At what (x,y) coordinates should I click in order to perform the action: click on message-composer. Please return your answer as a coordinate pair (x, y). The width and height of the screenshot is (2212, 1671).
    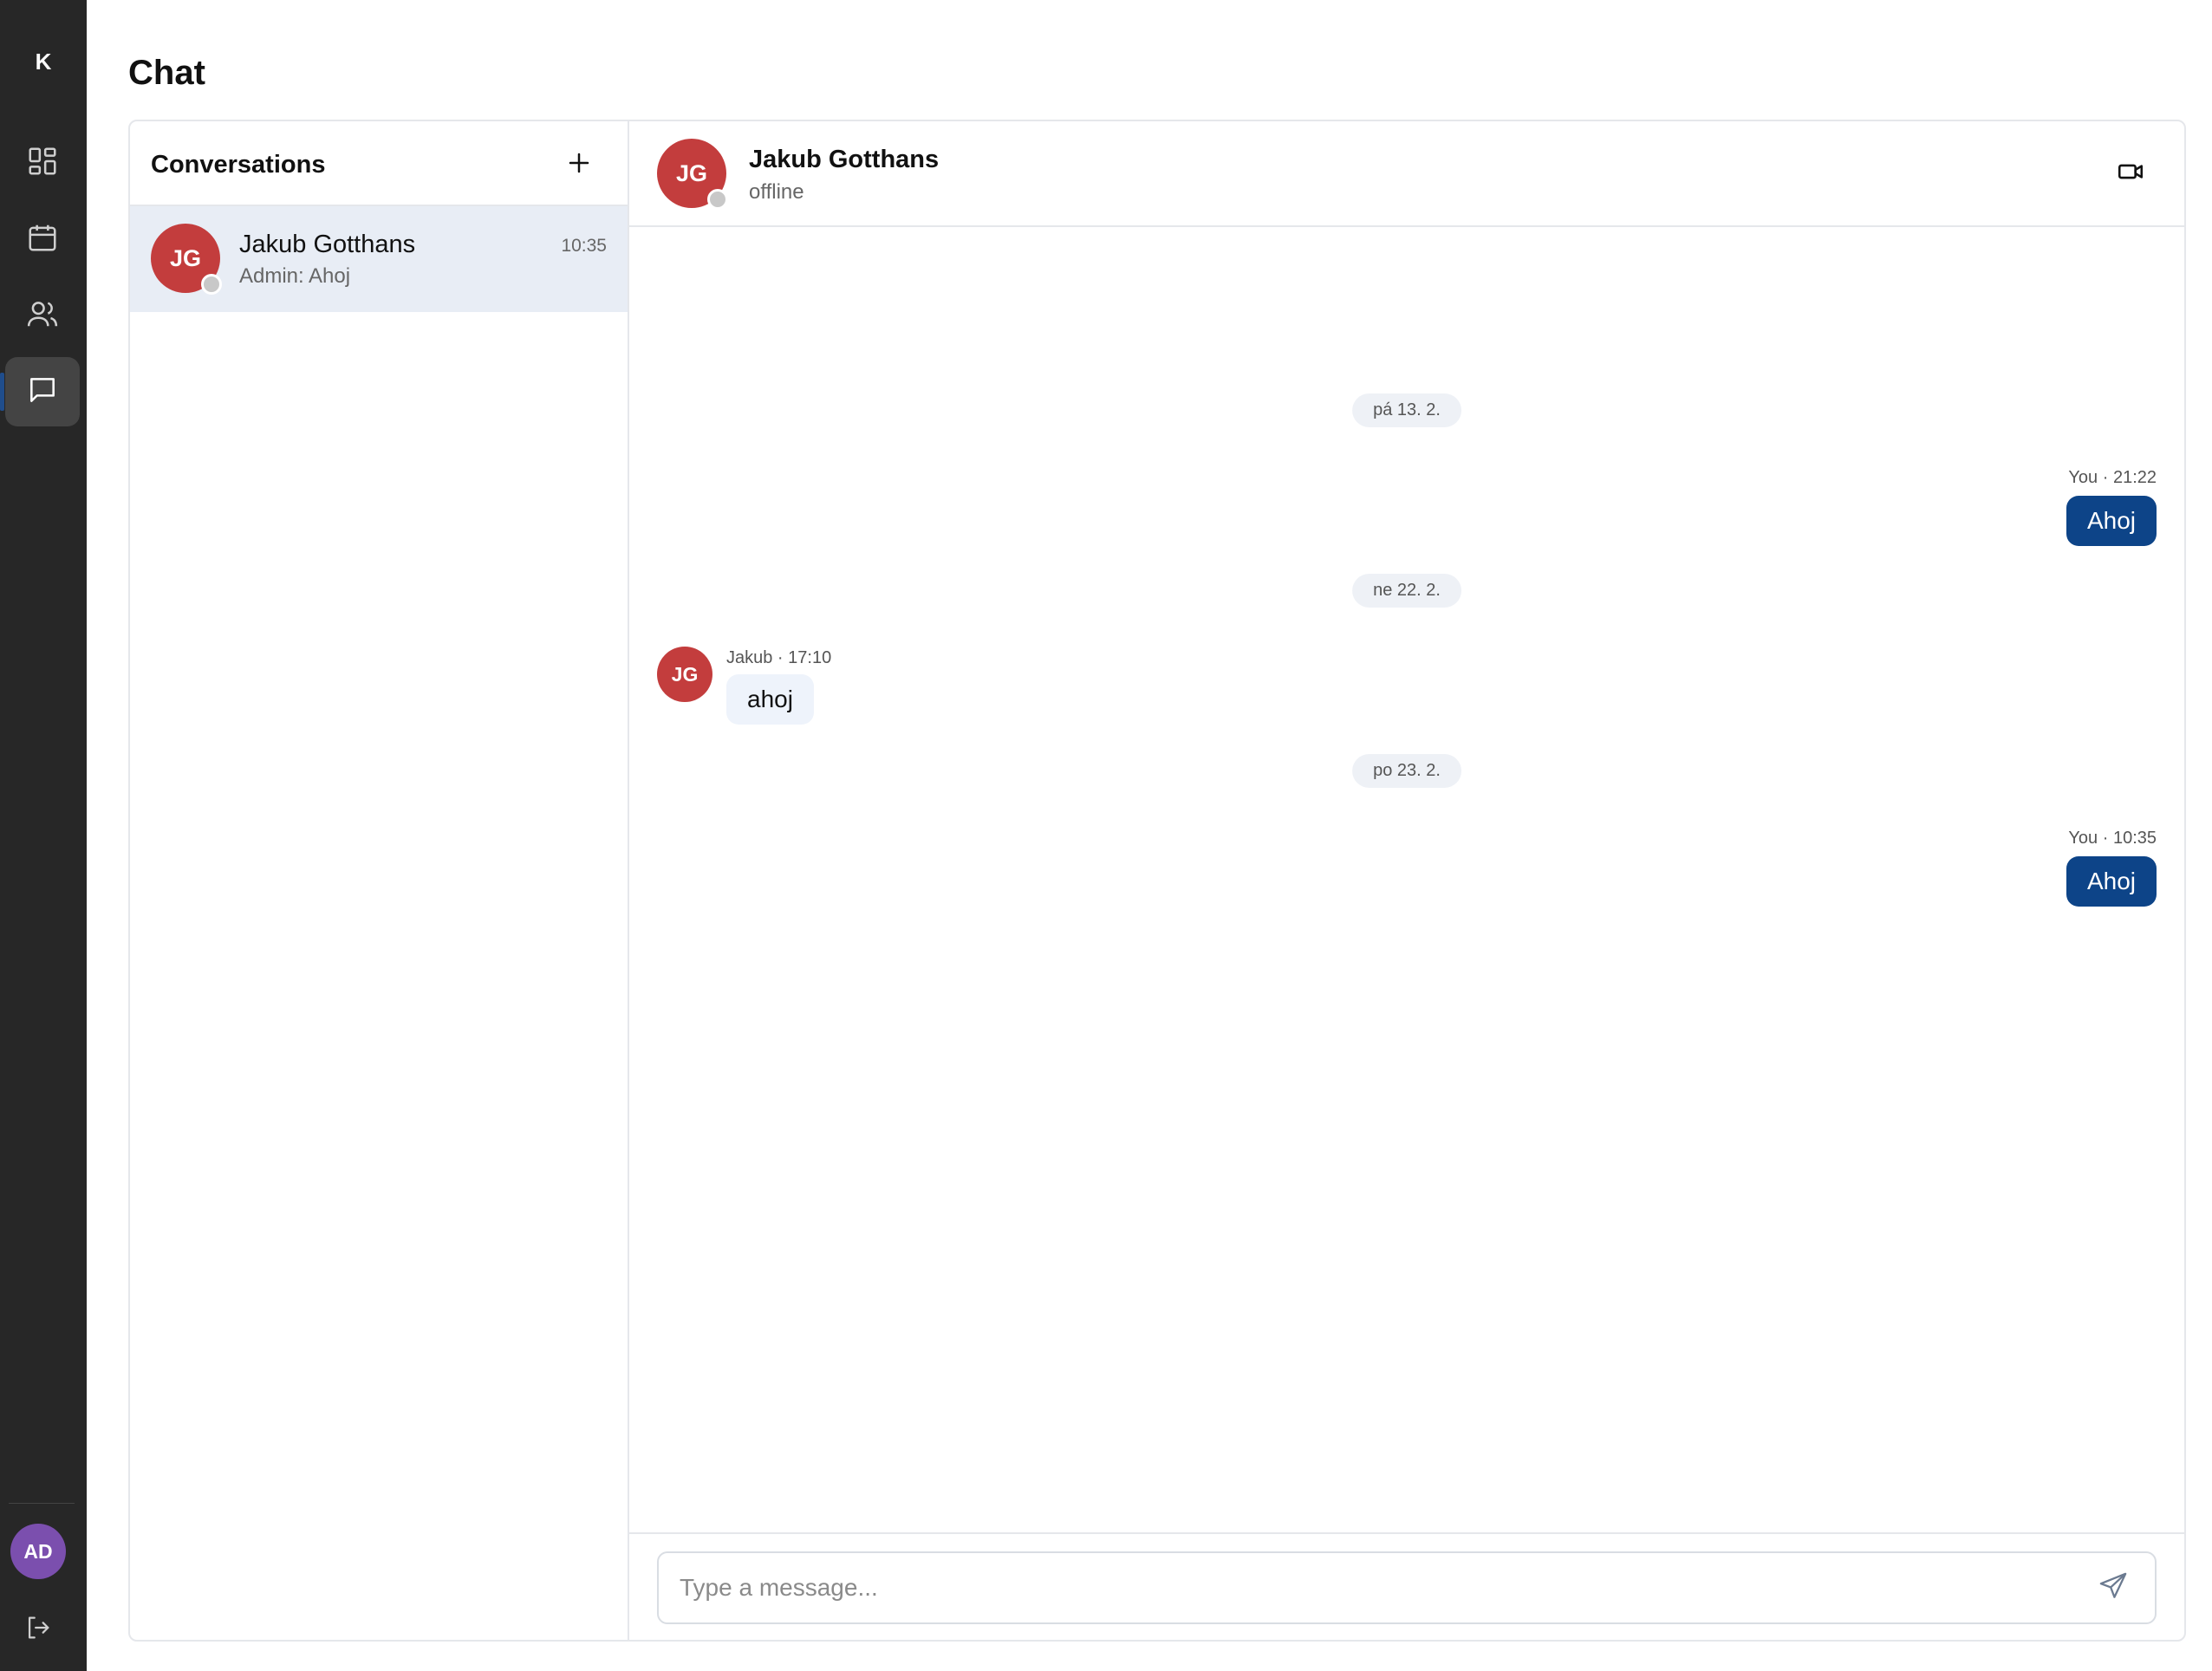
    Looking at the image, I should click on (1406, 1586).